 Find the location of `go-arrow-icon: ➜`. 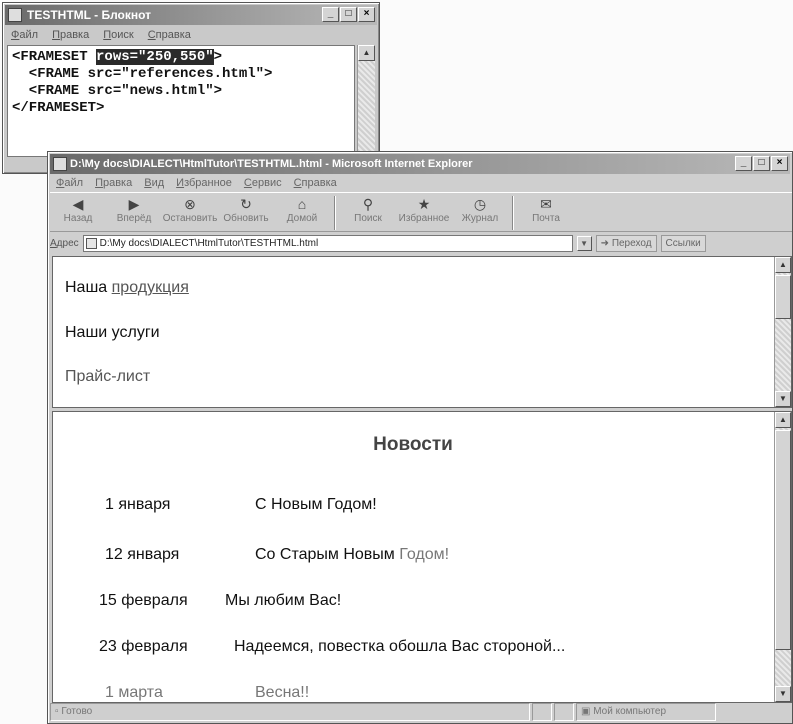

go-arrow-icon: ➜ is located at coordinates (605, 243).